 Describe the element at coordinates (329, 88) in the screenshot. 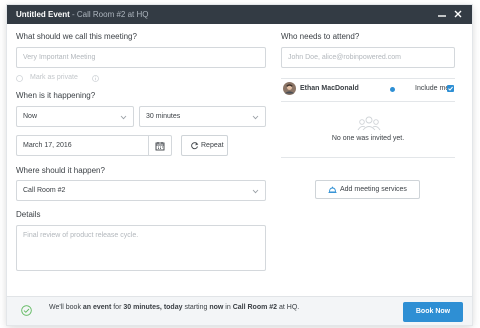

I see `organizer-name: Ethan MacDonald` at that location.